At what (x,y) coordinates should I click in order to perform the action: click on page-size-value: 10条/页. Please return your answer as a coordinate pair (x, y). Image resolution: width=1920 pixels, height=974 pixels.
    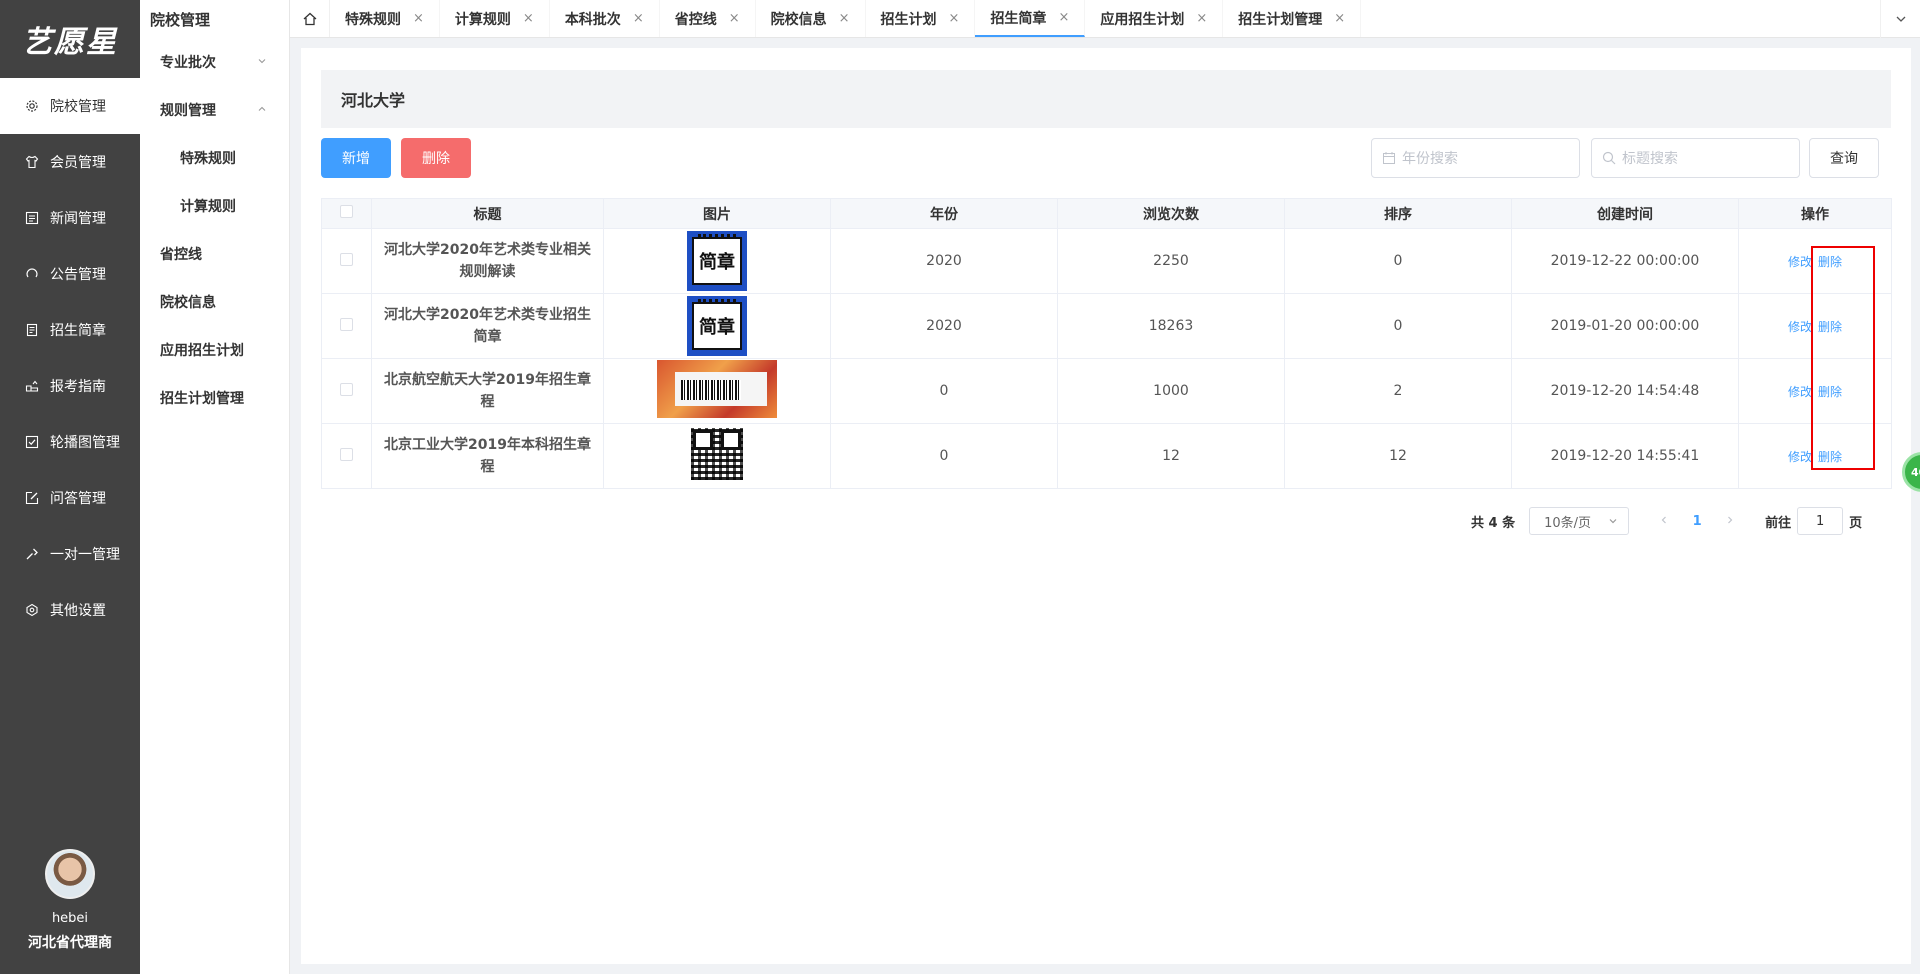
    Looking at the image, I should click on (1568, 523).